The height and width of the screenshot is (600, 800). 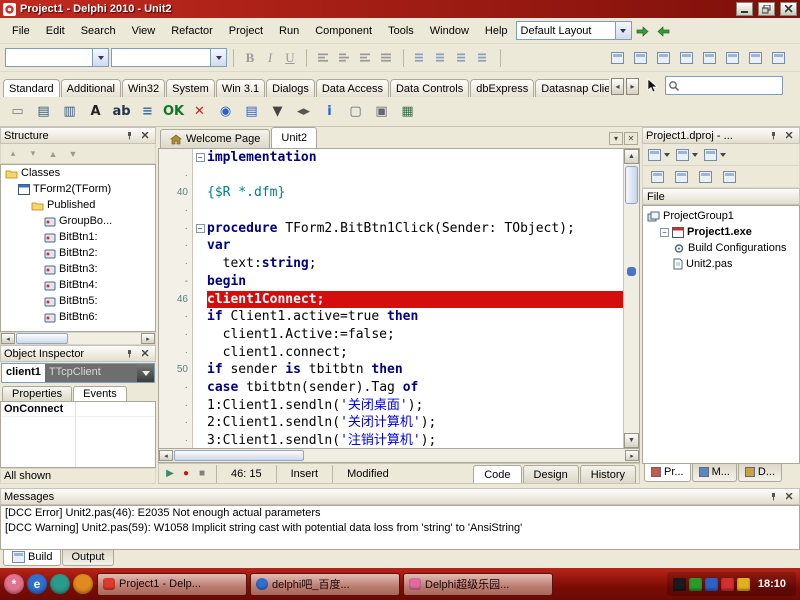 I want to click on palette-scroll-left-icon: ◂, so click(x=617, y=86).